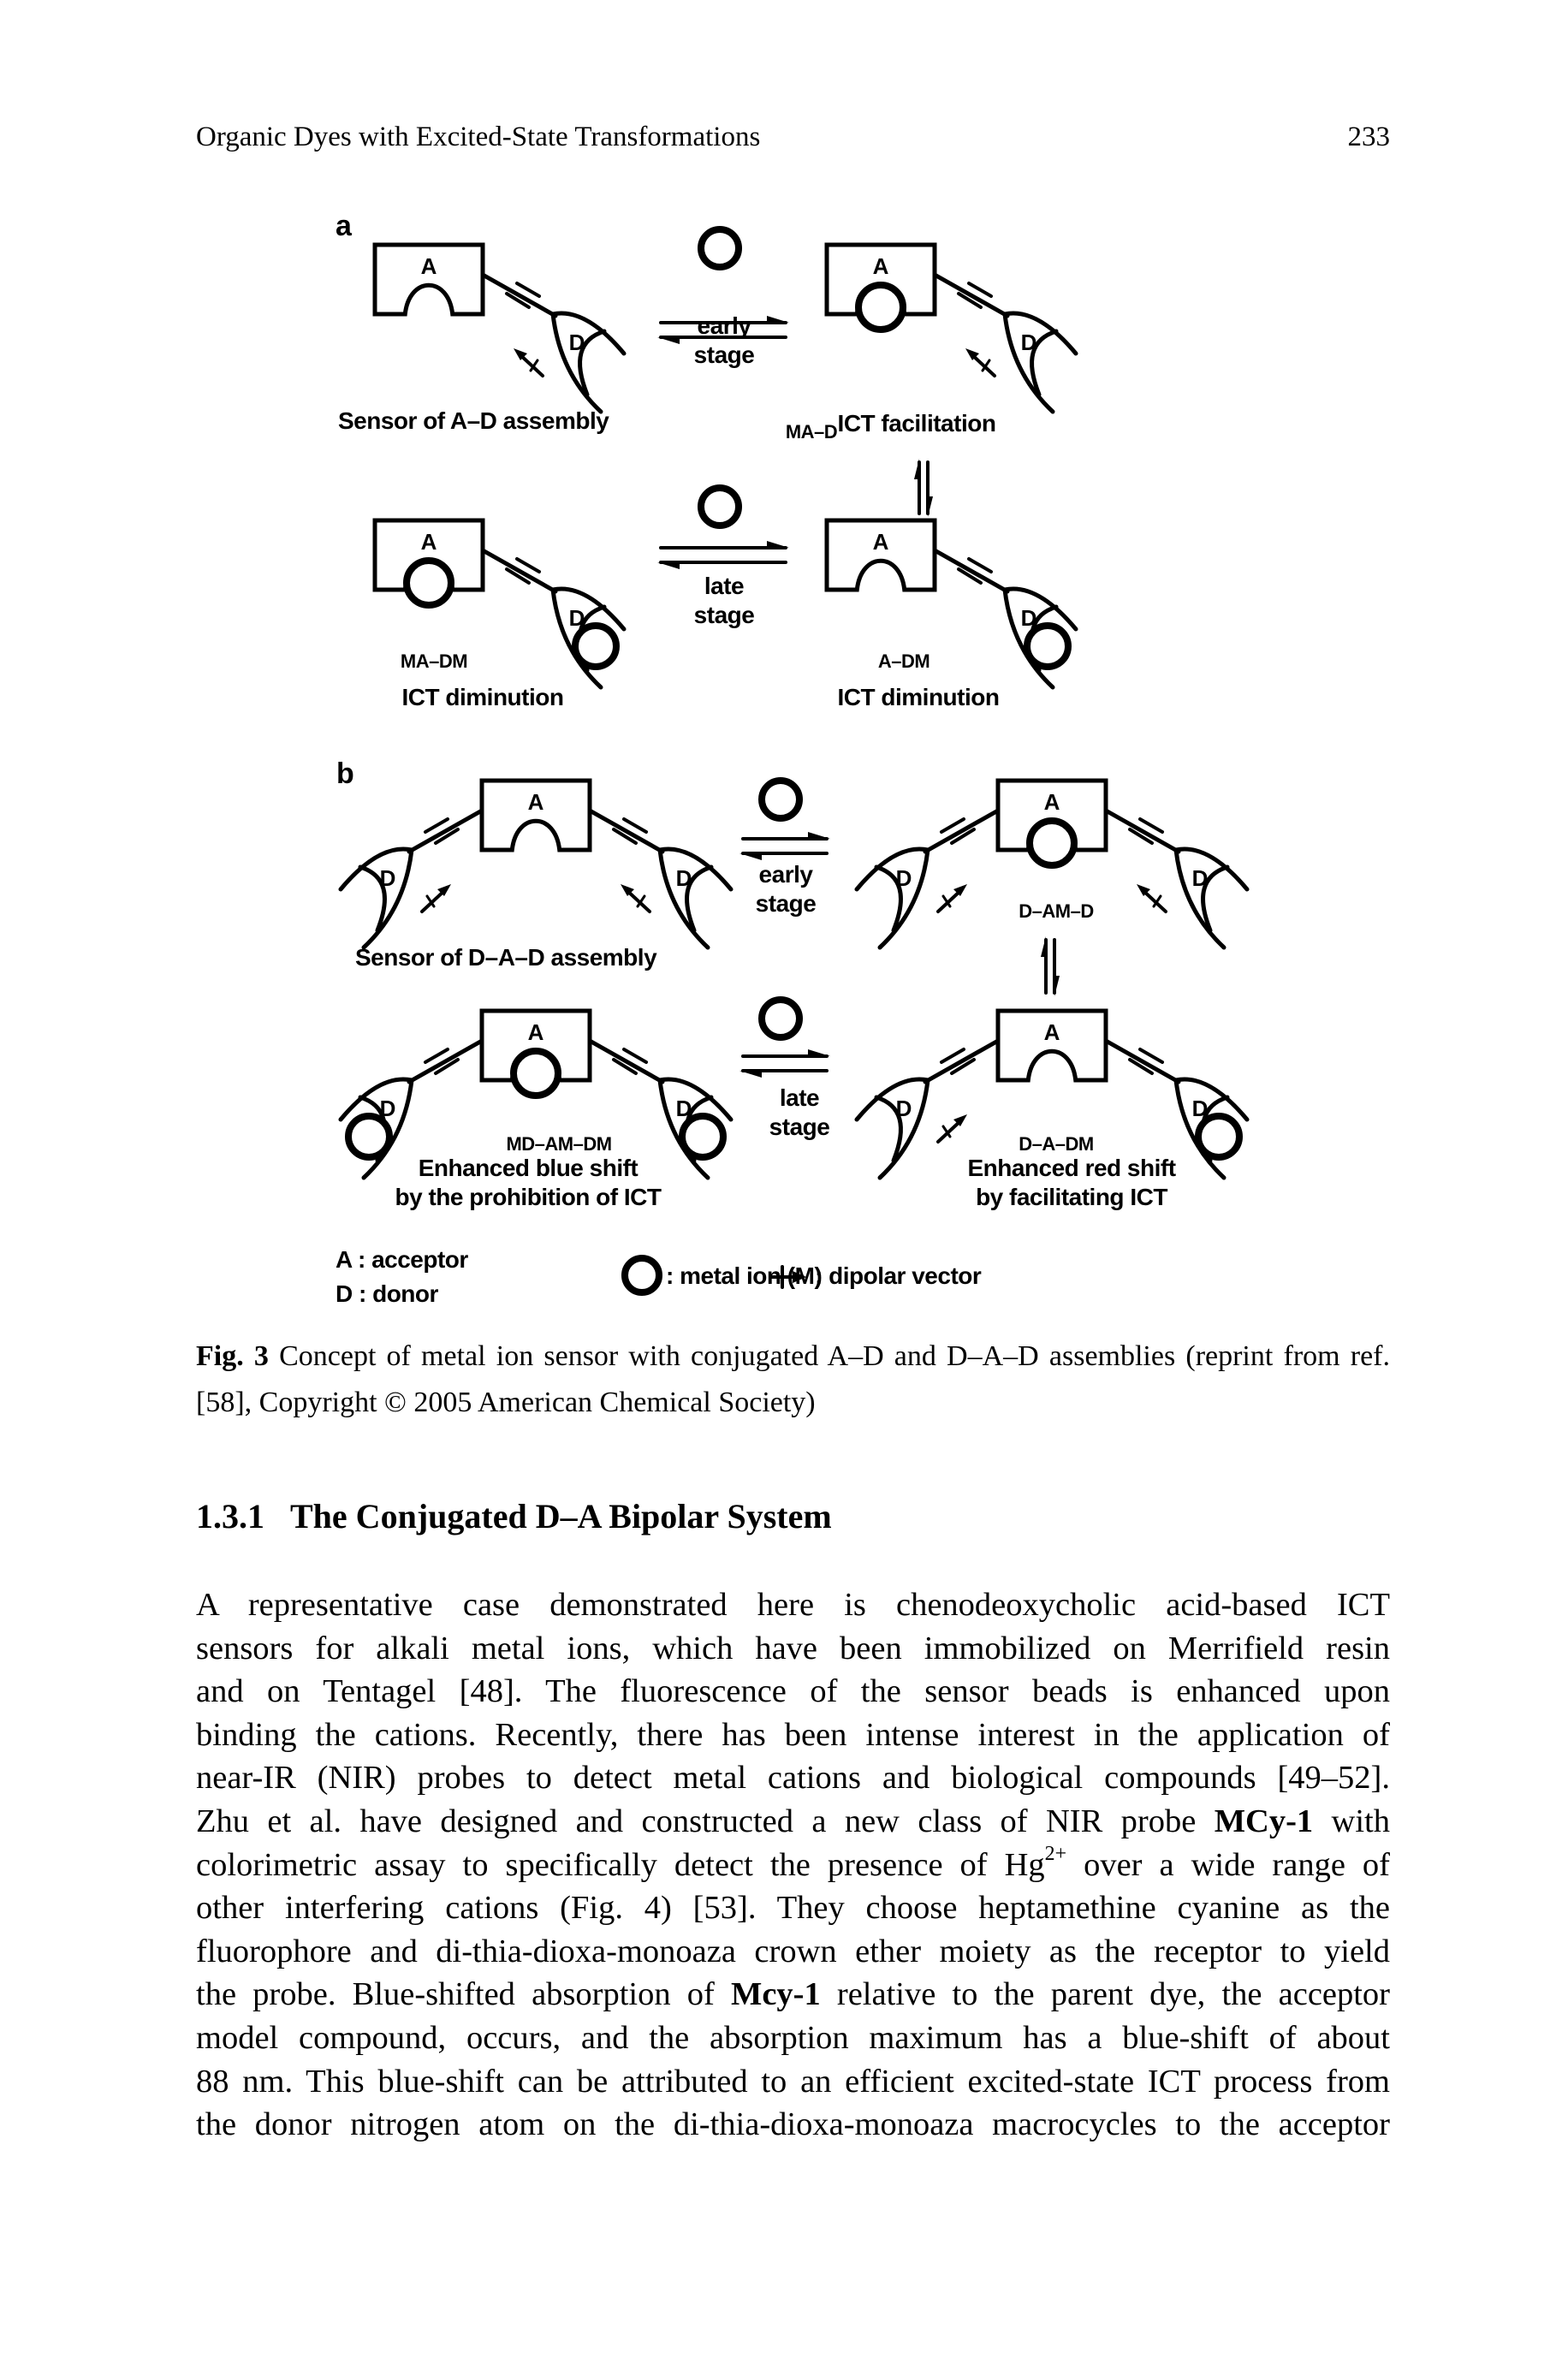 The image size is (1568, 2376). Describe the element at coordinates (473, 420) in the screenshot. I see `sensor-ad-label: Sensor of A–D assembly` at that location.